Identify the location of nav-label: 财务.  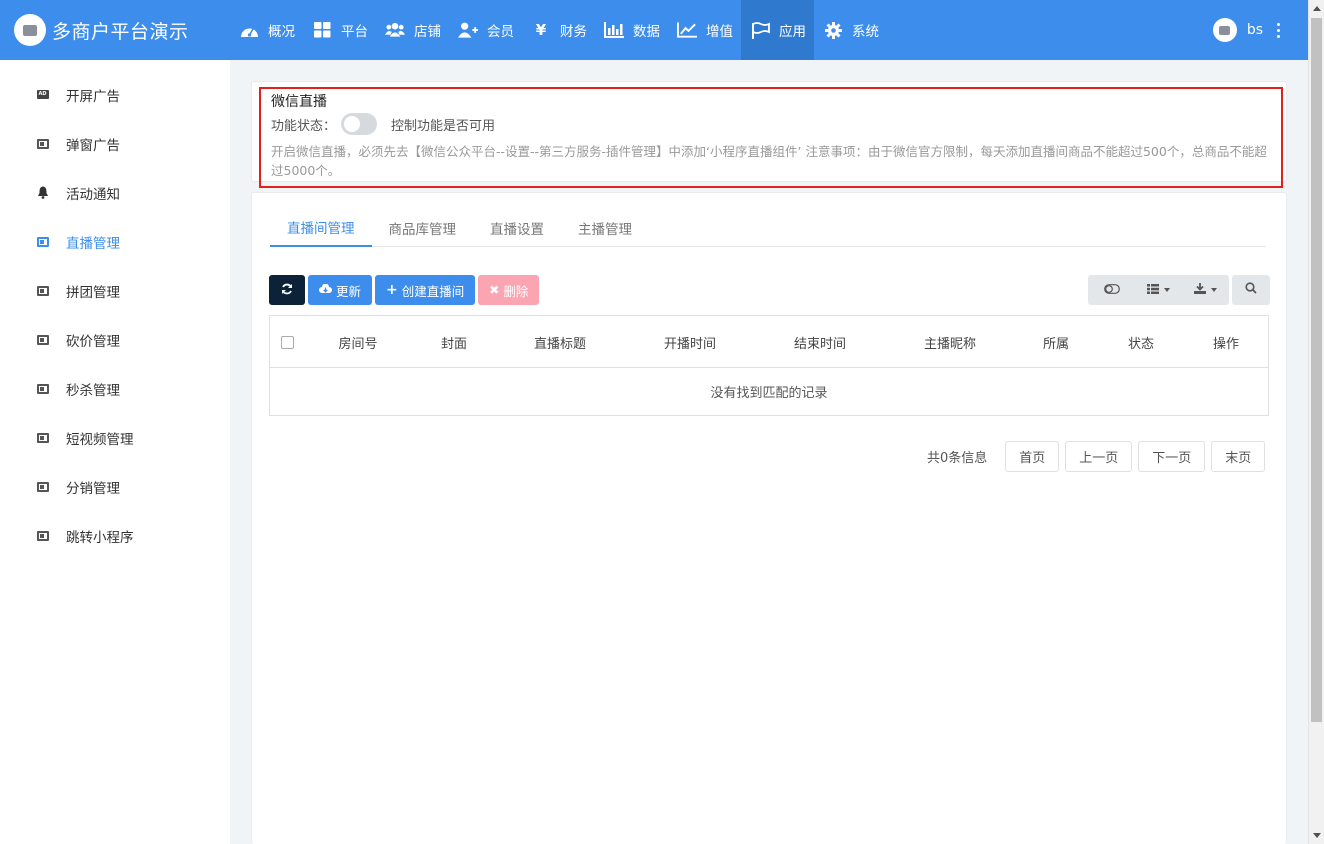
(573, 32).